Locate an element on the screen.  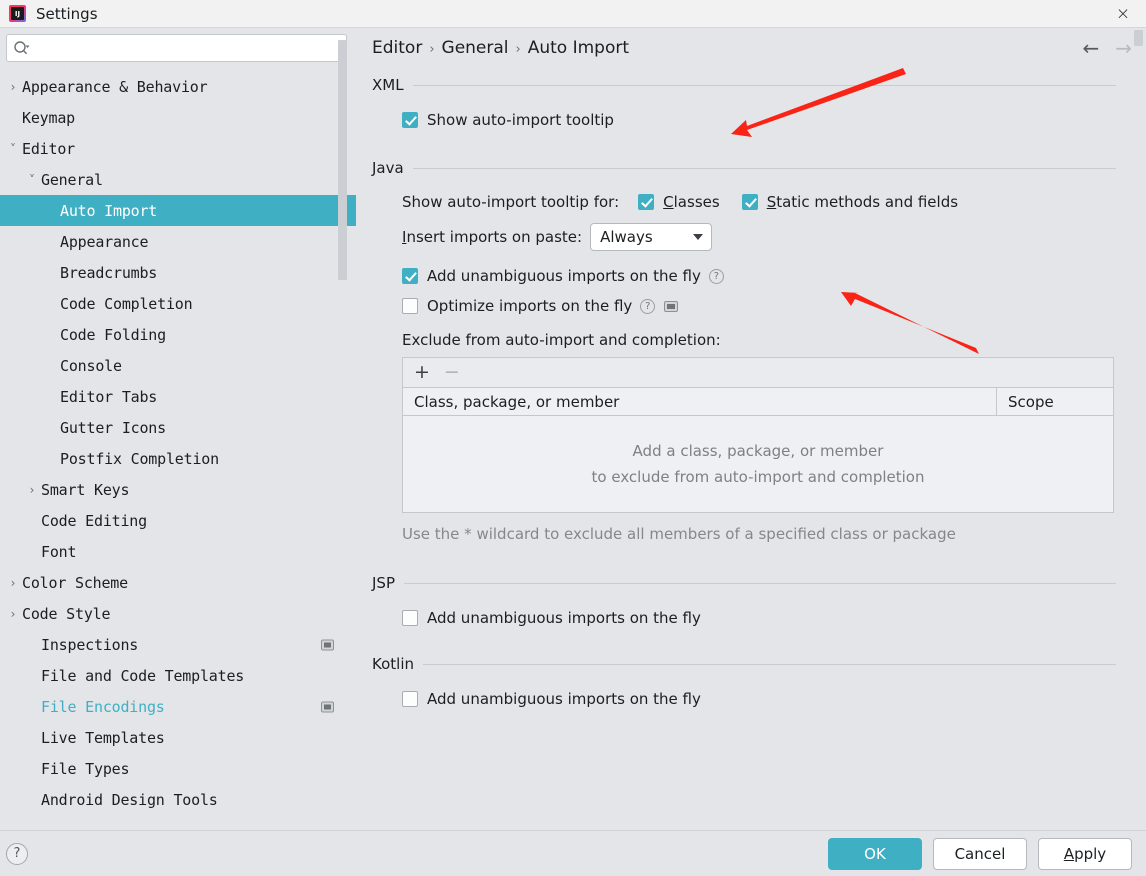
sidebar-item-editor: ˅ Editor is located at coordinates (178, 148).